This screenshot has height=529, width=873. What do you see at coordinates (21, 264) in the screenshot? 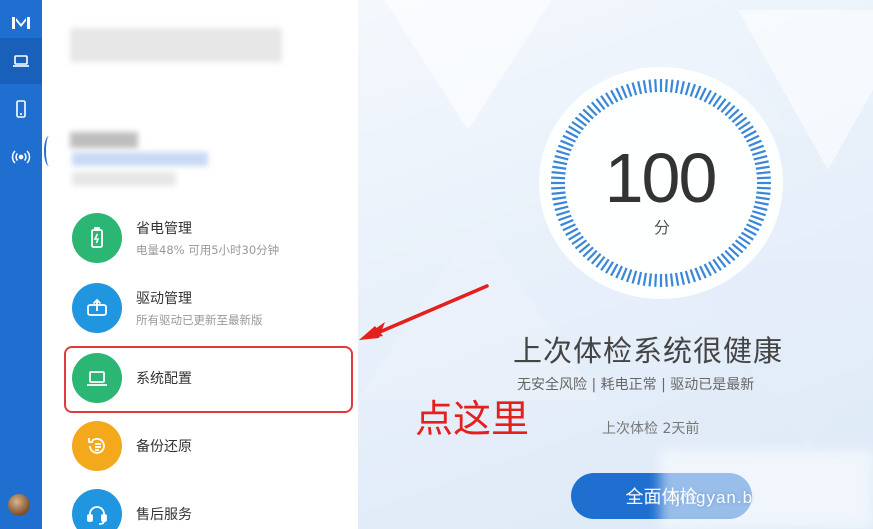
I see `nav-rail` at bounding box center [21, 264].